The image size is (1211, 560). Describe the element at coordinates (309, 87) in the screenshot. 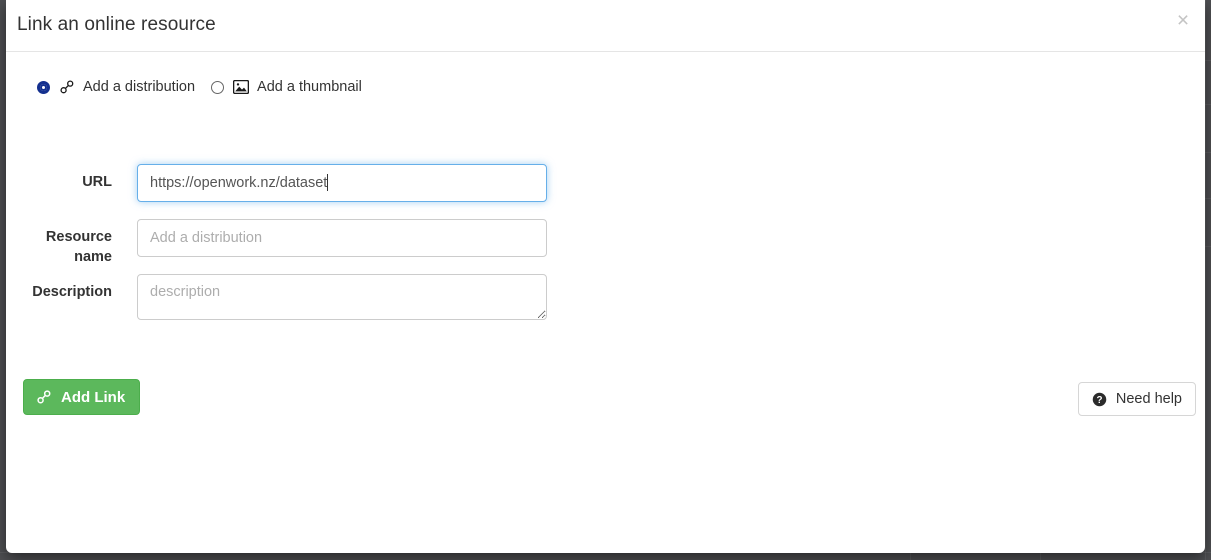

I see `radio-option-label: Add a thumbnail` at that location.